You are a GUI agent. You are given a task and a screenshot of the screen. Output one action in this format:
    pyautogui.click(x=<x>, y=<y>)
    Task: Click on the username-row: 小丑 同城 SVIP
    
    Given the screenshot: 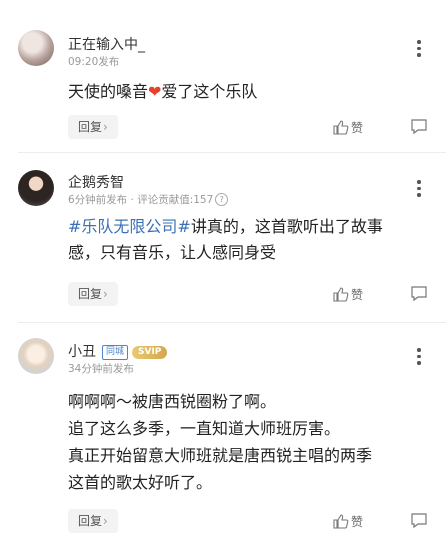 What is the action you would take?
    pyautogui.click(x=118, y=351)
    